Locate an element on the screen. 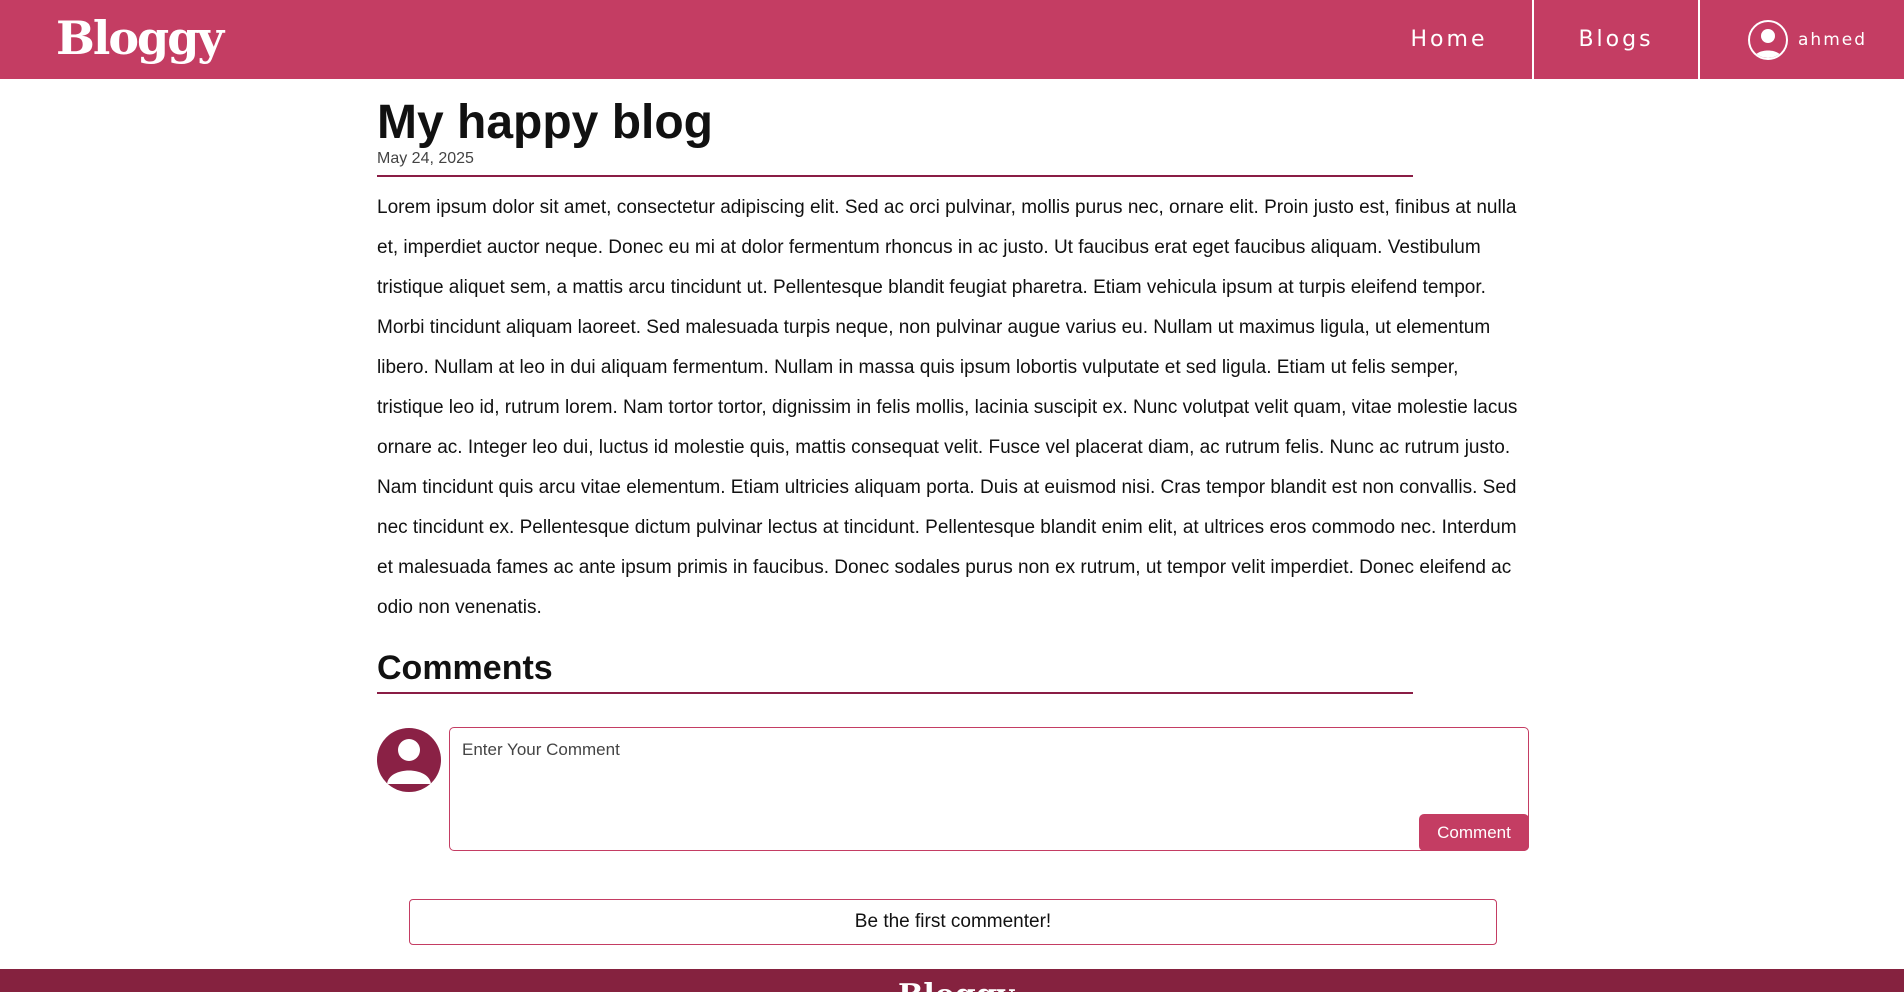 Image resolution: width=1904 pixels, height=992 pixels. user-avatar-icon is located at coordinates (1768, 39).